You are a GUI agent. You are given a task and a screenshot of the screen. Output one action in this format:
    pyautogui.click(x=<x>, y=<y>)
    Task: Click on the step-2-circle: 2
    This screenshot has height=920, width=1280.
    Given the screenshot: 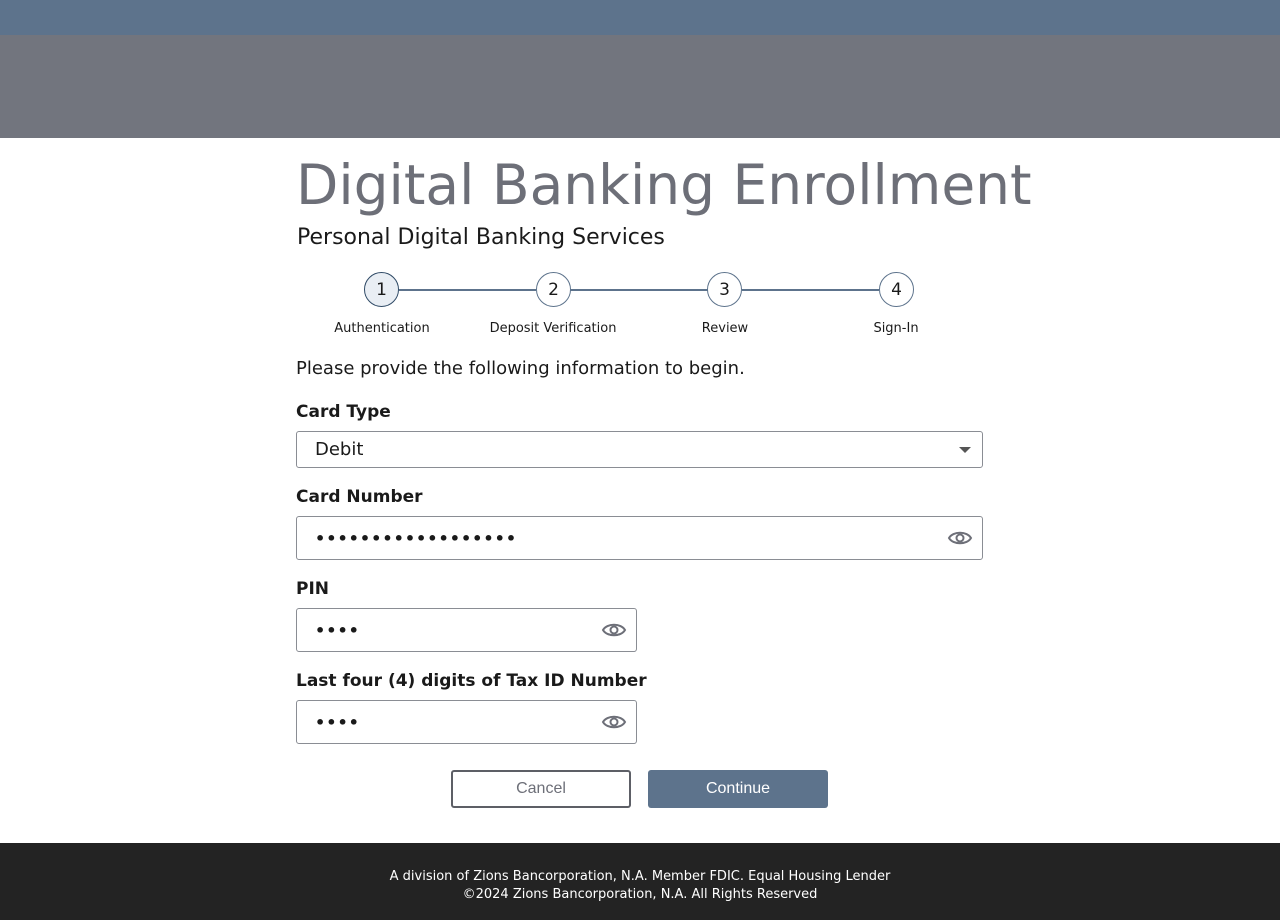 What is the action you would take?
    pyautogui.click(x=553, y=289)
    